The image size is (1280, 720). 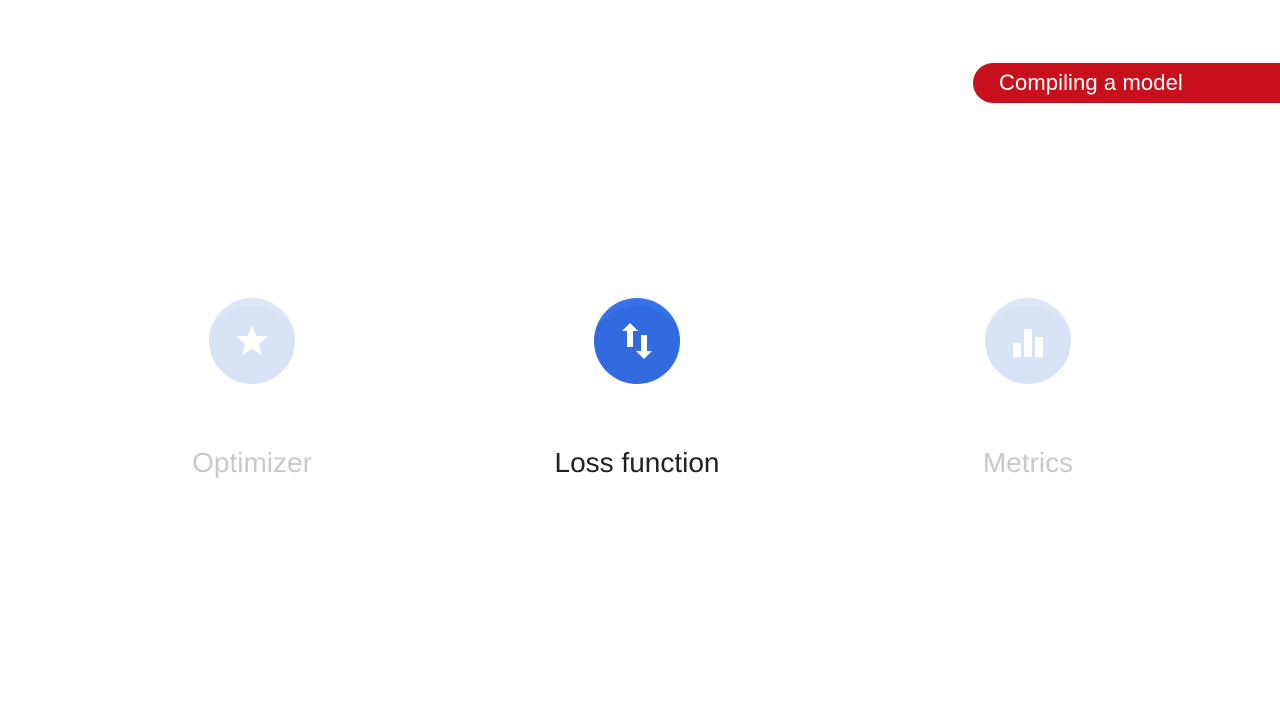 I want to click on step-metrics-circle, so click(x=1028, y=341).